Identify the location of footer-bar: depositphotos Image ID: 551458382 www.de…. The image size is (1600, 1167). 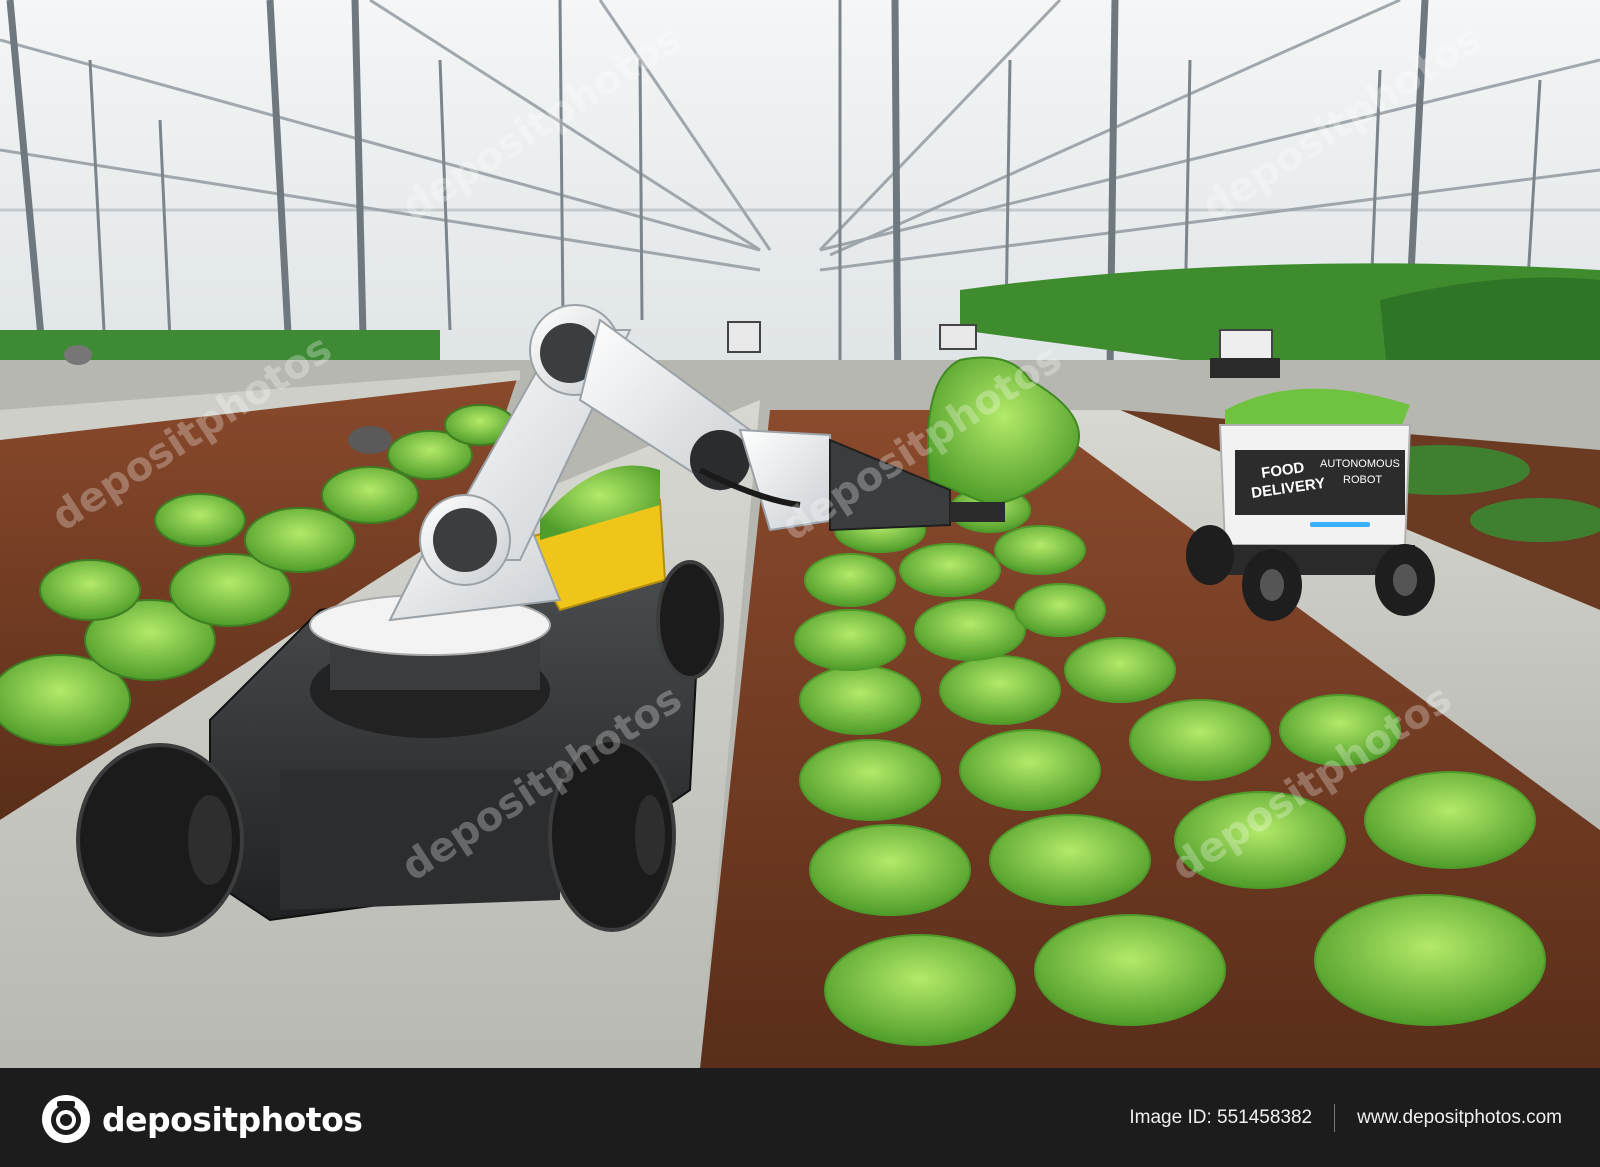
(800, 1117).